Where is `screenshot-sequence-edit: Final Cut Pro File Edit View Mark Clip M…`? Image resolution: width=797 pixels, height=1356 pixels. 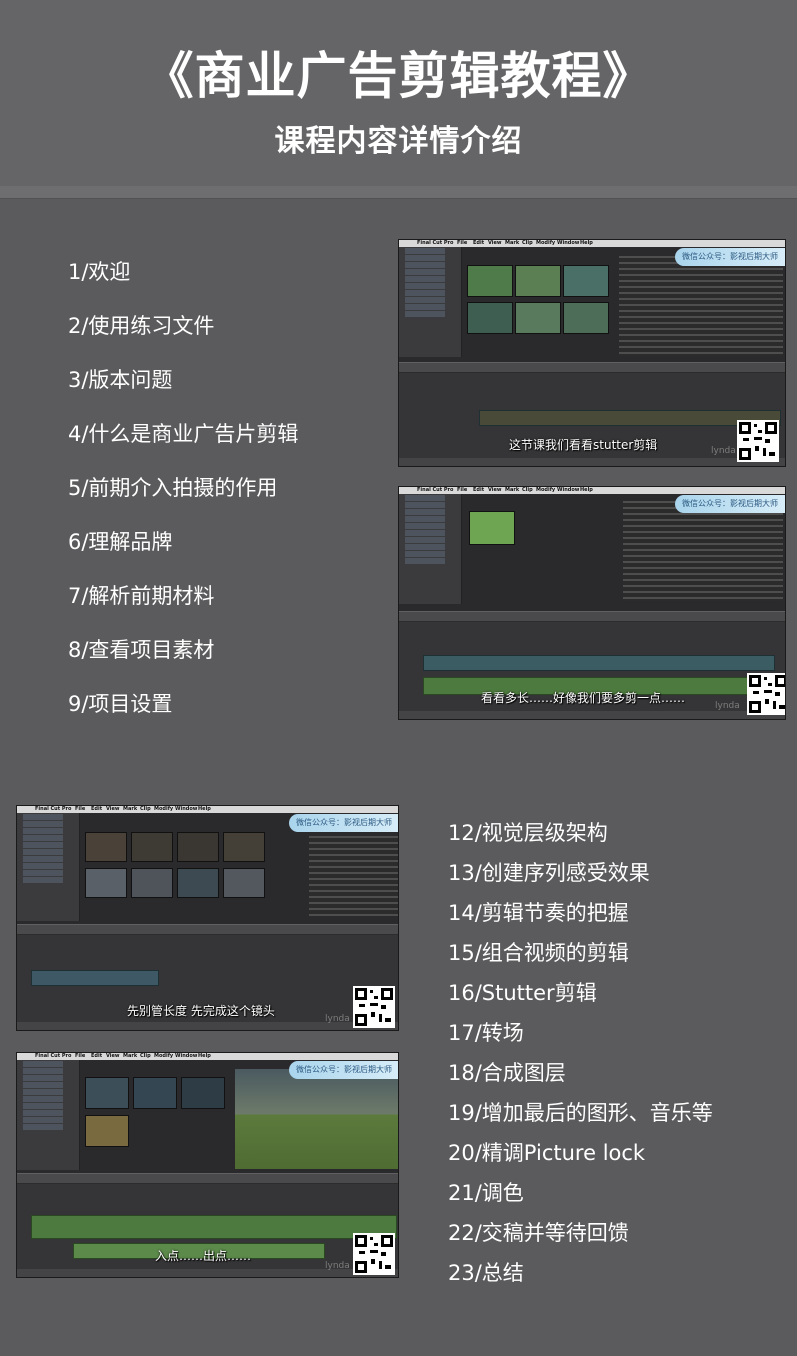
screenshot-sequence-edit: Final Cut Pro File Edit View Mark Clip M… is located at coordinates (207, 918).